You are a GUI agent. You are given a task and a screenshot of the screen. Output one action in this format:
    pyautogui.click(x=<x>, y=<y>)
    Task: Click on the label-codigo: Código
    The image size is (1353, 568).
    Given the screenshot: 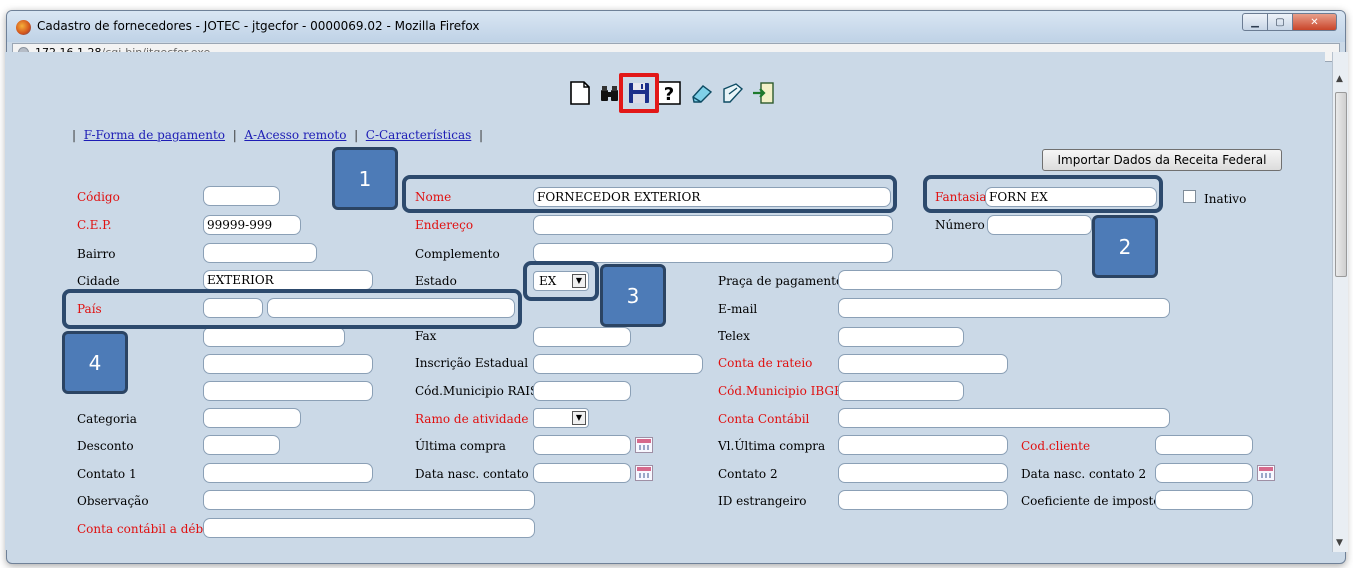 What is the action you would take?
    pyautogui.click(x=98, y=197)
    